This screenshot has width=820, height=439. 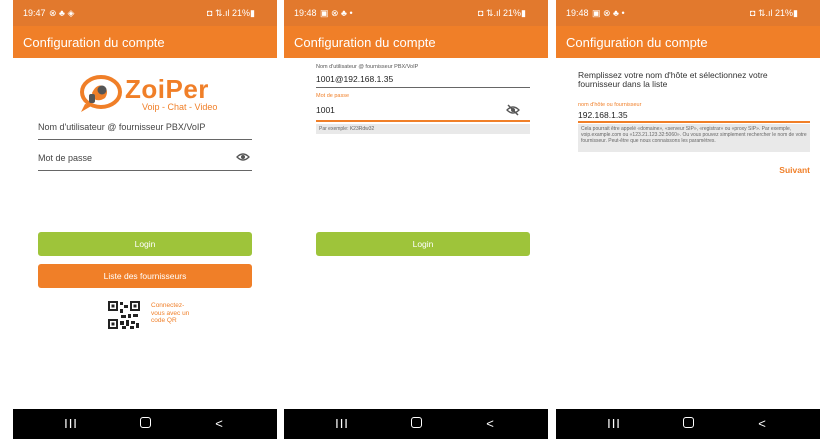 What do you see at coordinates (145, 13) in the screenshot?
I see `status-bar: 19:47 ⊗ ♣ ◈ ◘ ⇅.ıl 21%▮` at bounding box center [145, 13].